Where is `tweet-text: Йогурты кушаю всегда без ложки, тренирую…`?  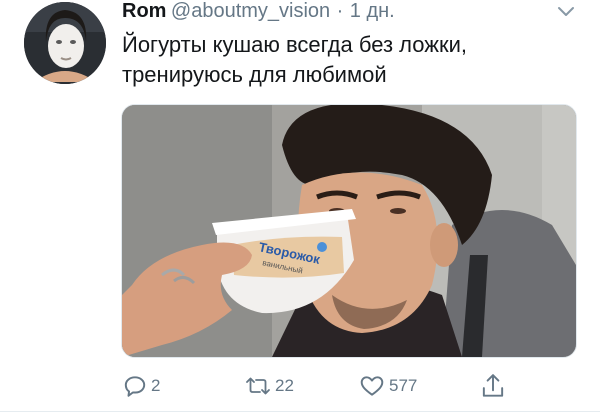
tweet-text: Йогурты кушаю всегда без ложки, тренирую… is located at coordinates (352, 60).